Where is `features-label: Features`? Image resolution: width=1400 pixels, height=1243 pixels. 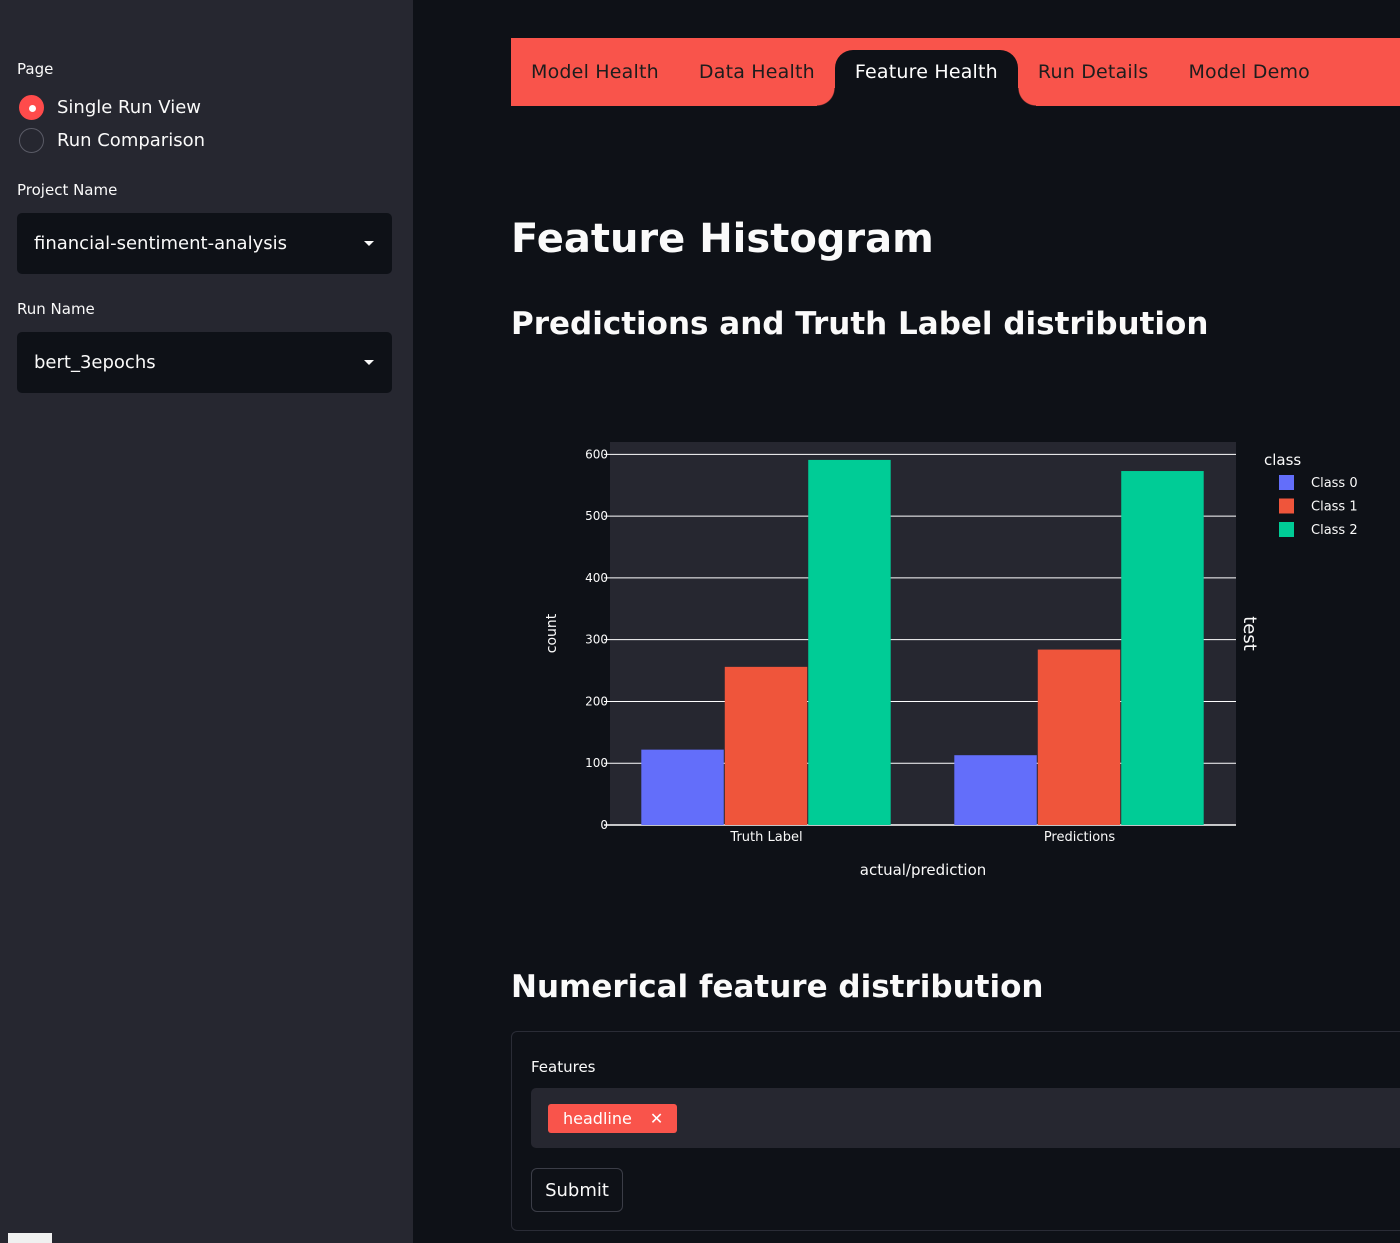
features-label: Features is located at coordinates (563, 1067).